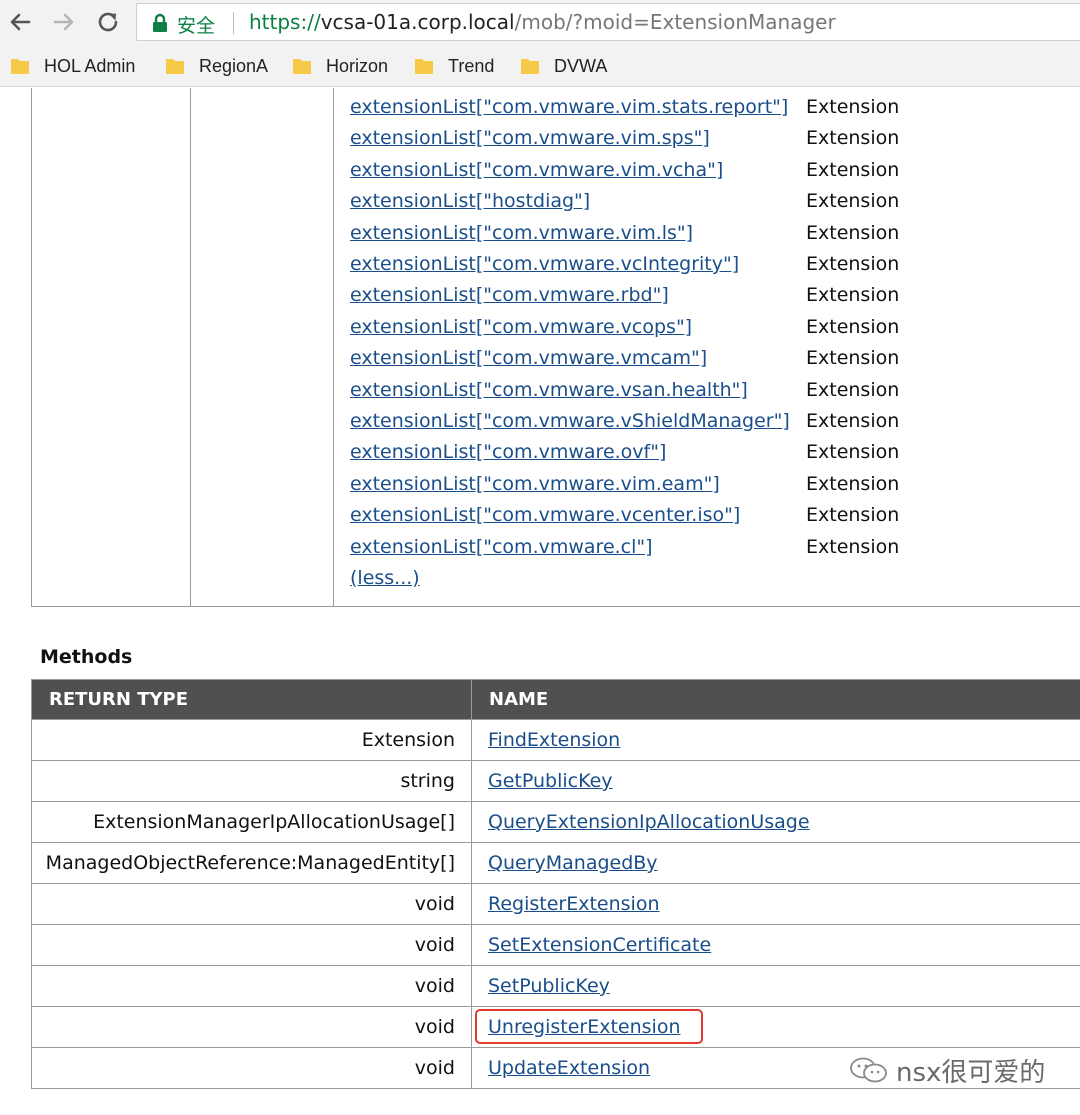  I want to click on method-name-cell: QueryManagedBy, so click(775, 863).